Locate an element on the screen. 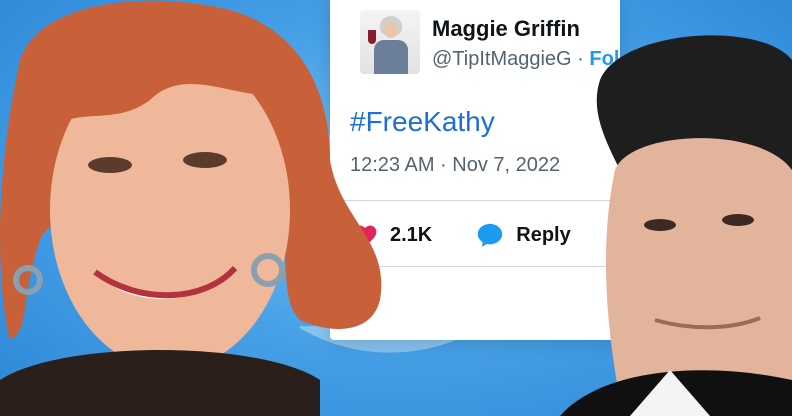  reply-button: Reply is located at coordinates (523, 235).